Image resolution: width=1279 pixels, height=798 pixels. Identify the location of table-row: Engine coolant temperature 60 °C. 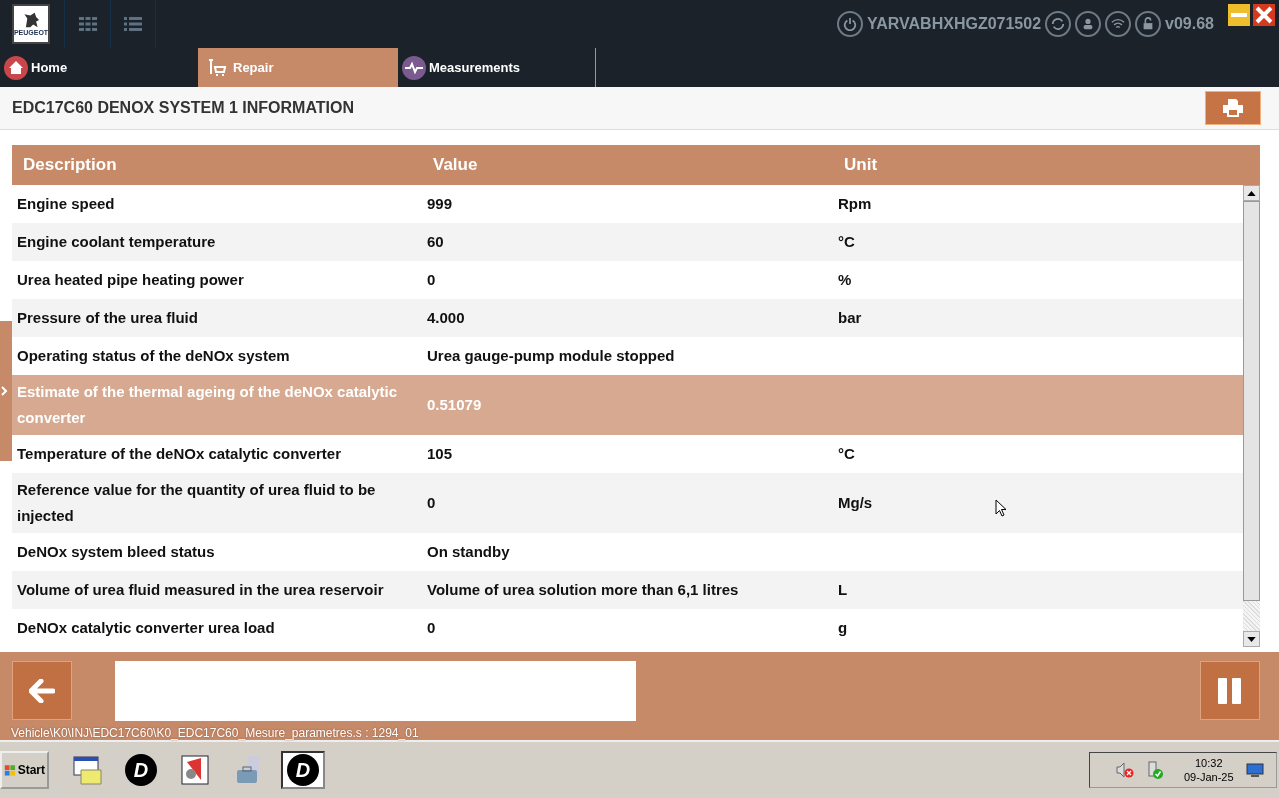
(627, 242).